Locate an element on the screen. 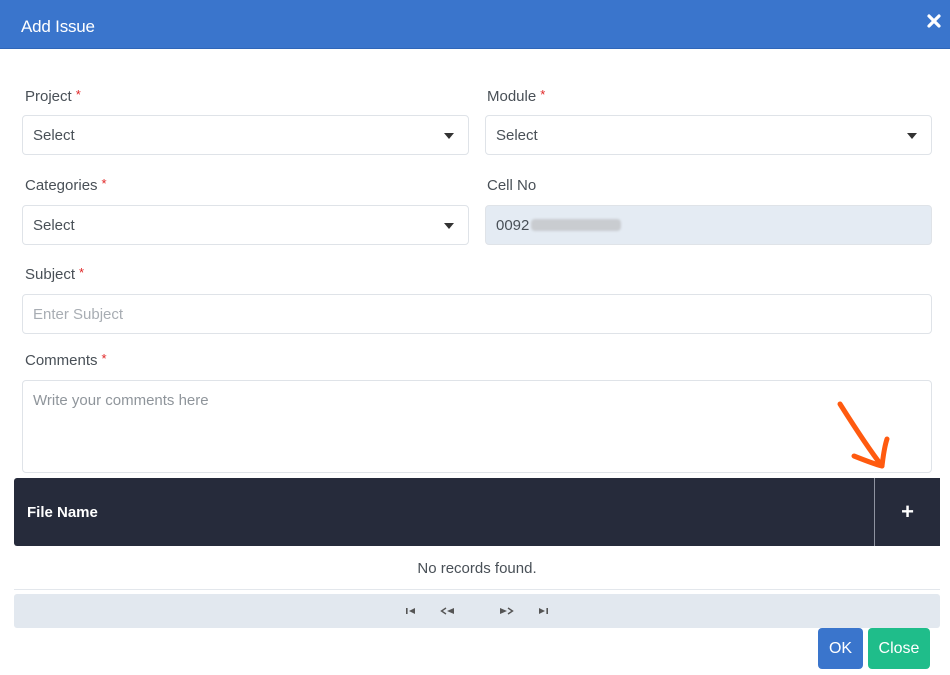  paginator is located at coordinates (477, 611).